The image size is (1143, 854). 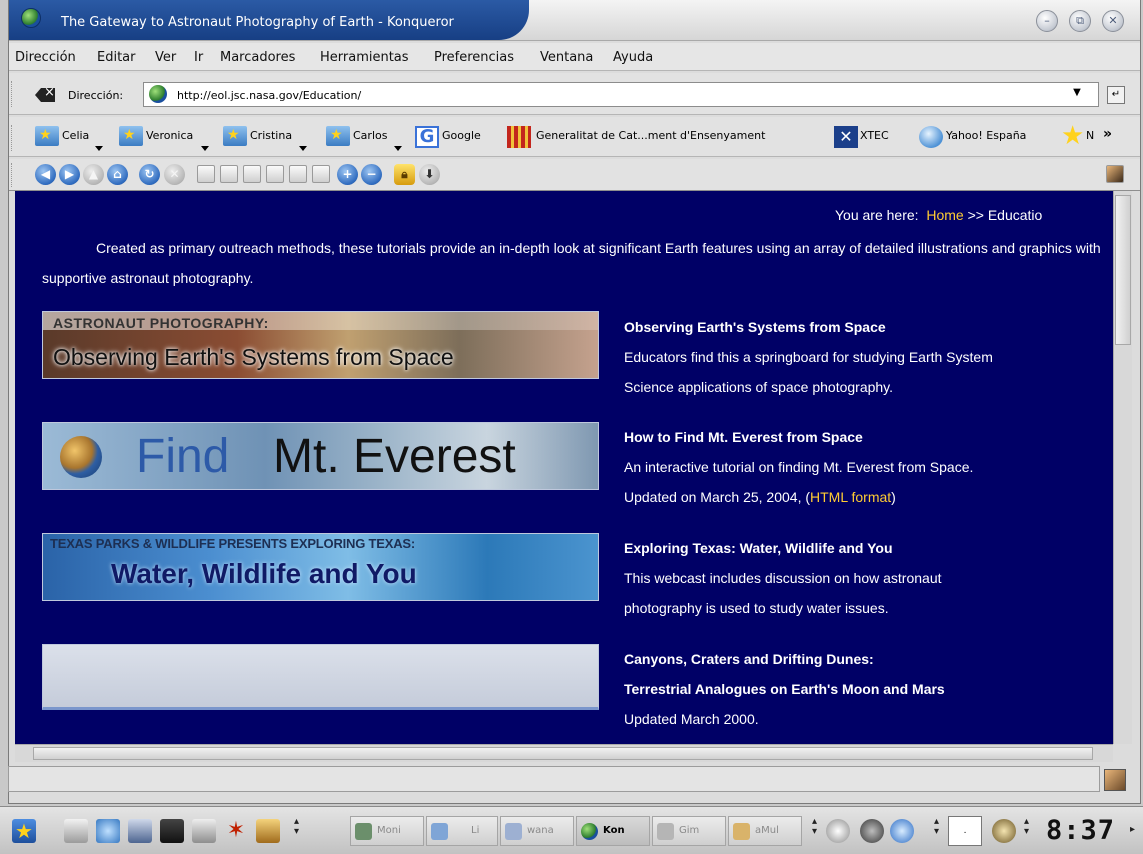 I want to click on generalitat-icon, so click(x=519, y=137).